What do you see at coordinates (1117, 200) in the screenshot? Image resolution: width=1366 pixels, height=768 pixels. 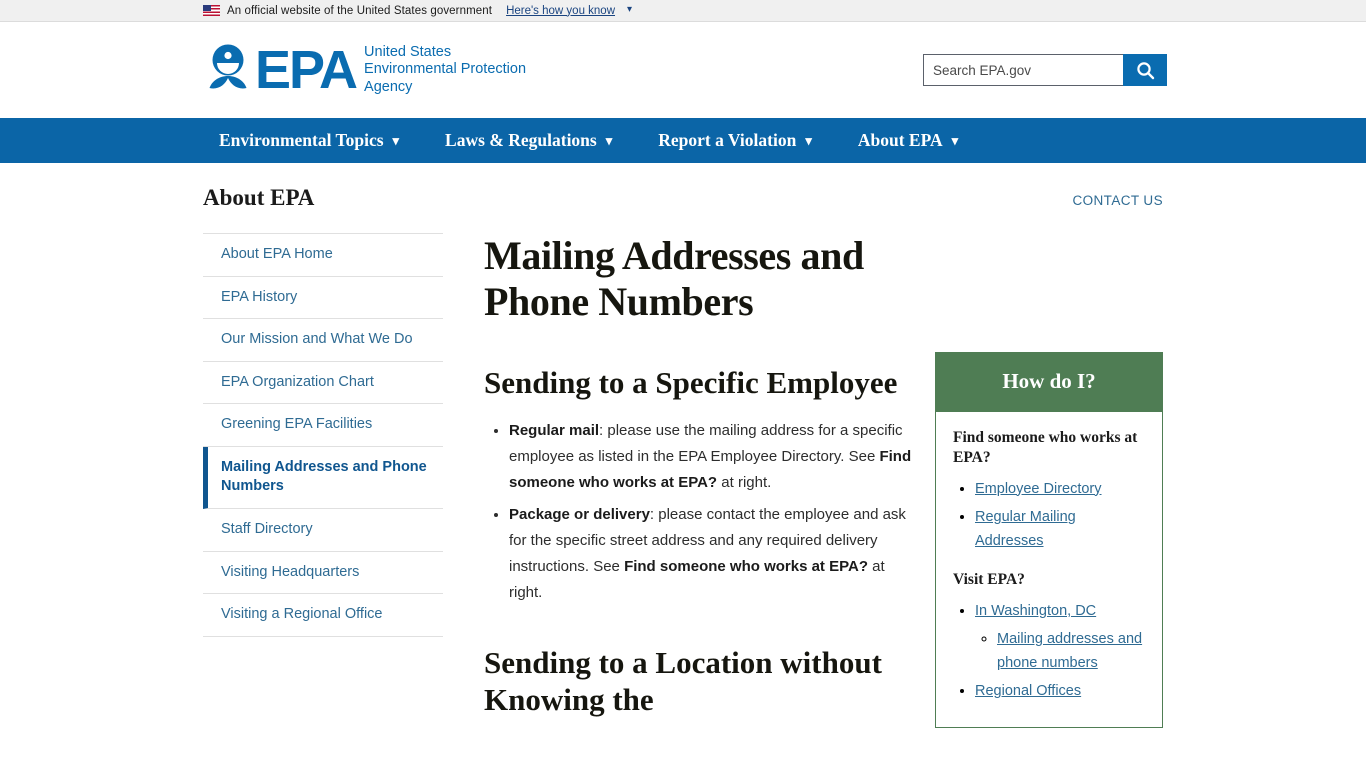 I see `contact-us-link: CONTACT US` at bounding box center [1117, 200].